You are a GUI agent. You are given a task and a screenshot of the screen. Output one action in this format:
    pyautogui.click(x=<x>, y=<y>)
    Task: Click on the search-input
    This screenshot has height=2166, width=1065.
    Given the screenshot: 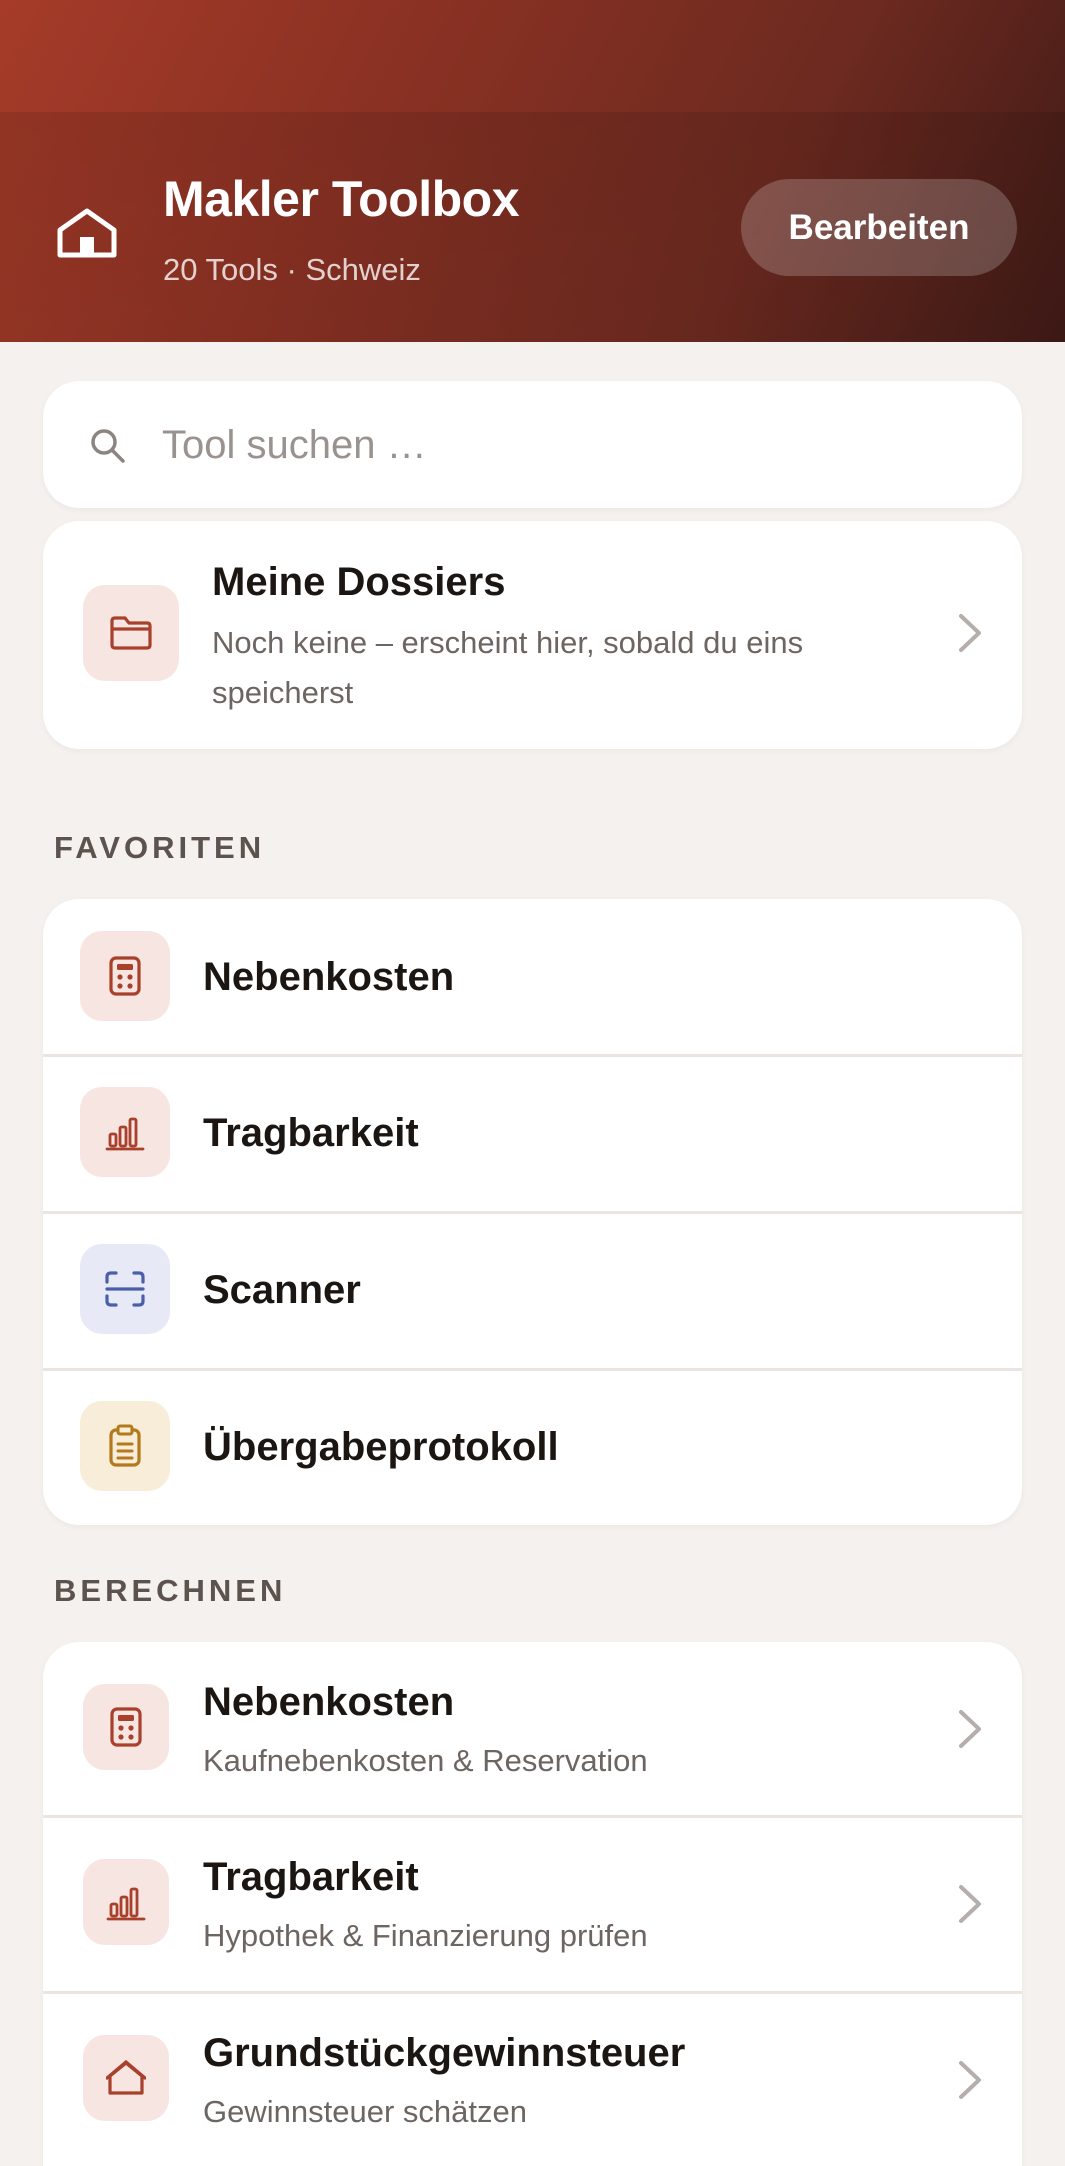 What is the action you would take?
    pyautogui.click(x=572, y=445)
    